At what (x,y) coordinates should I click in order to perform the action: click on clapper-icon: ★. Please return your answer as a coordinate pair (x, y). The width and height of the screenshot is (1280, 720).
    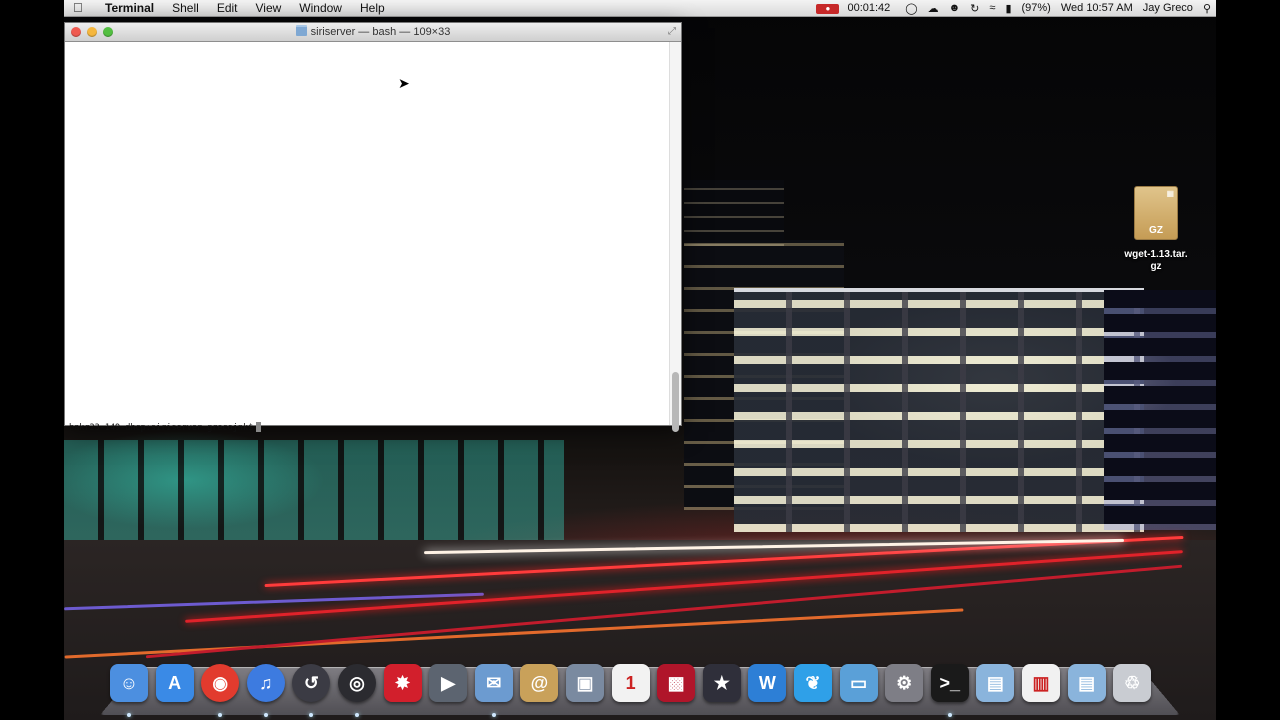
    Looking at the image, I should click on (721, 682).